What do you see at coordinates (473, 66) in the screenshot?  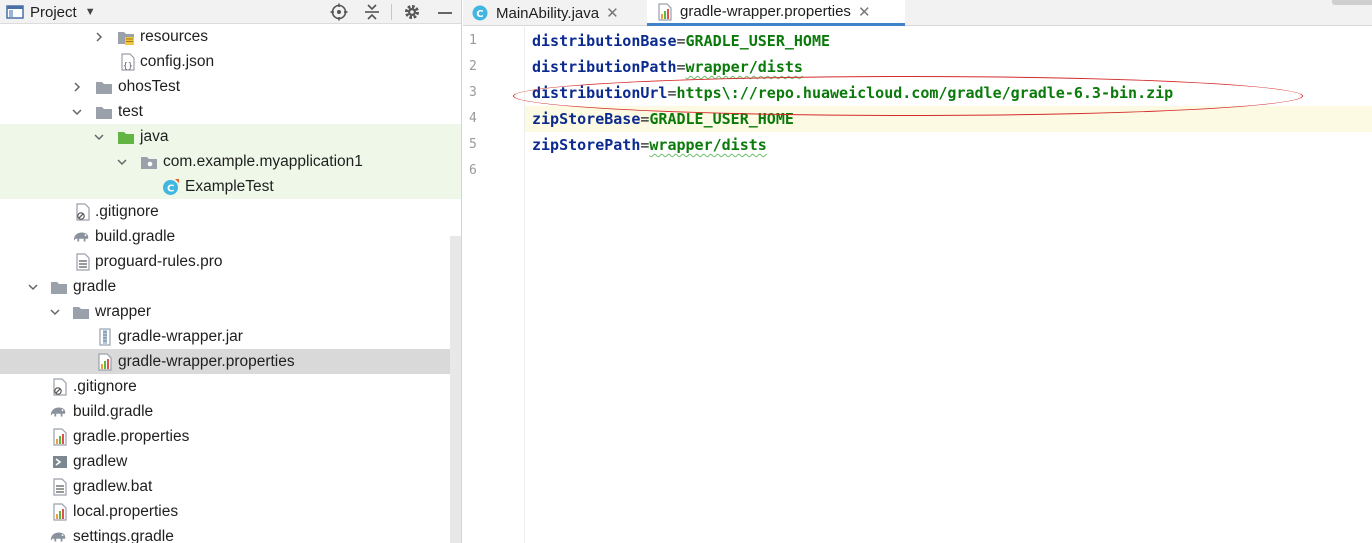 I see `line-number: 2` at bounding box center [473, 66].